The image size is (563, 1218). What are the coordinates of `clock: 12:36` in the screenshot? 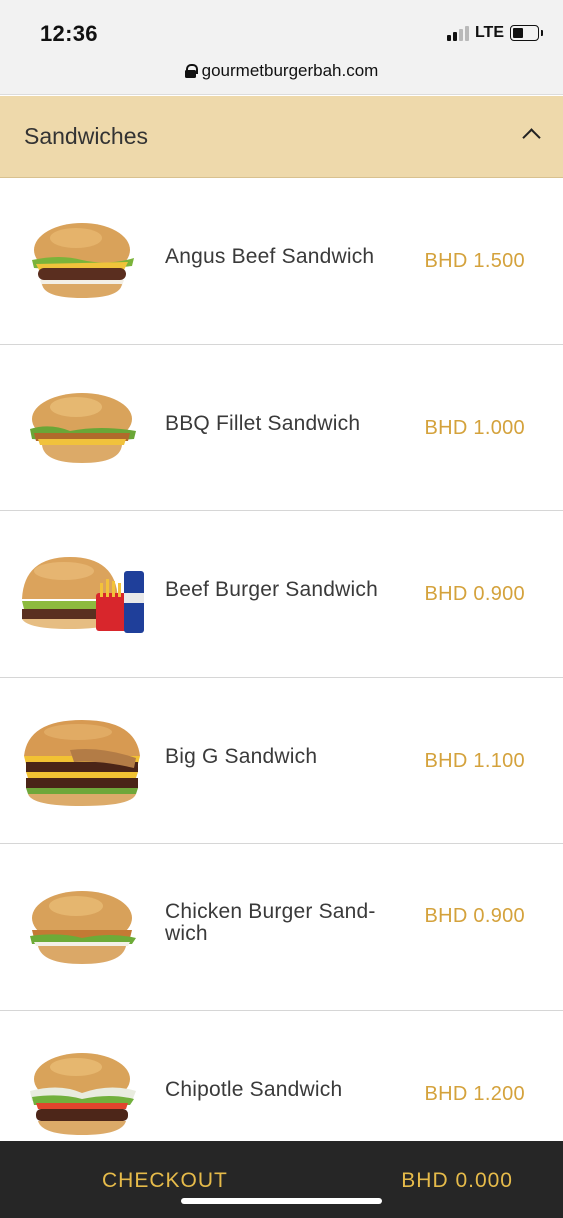 It's located at (69, 33).